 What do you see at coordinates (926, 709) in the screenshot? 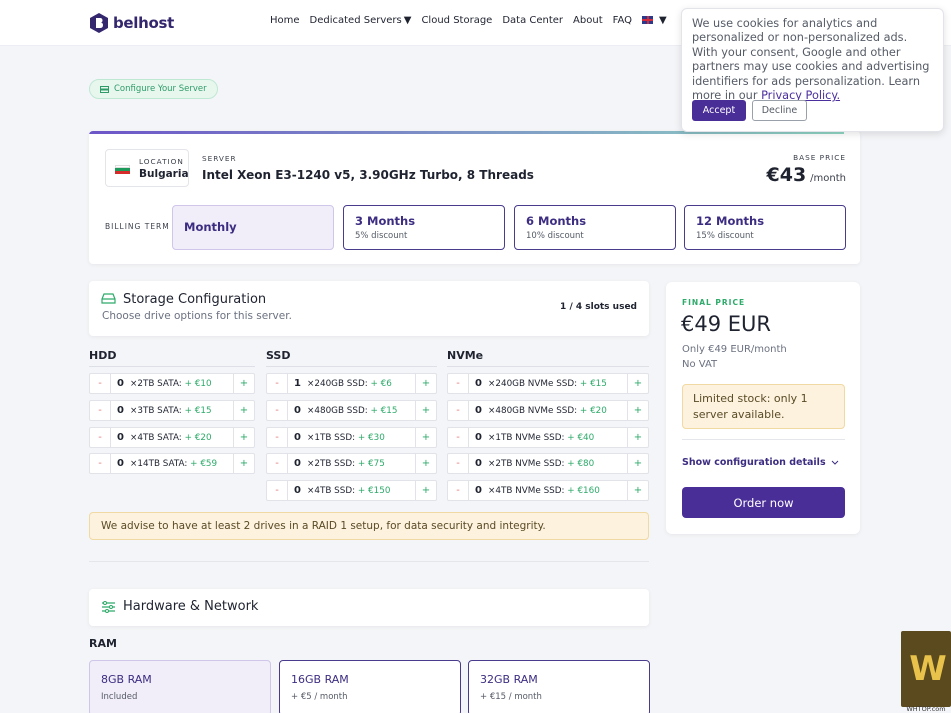
I see `watermark-text: WHTOP.com` at bounding box center [926, 709].